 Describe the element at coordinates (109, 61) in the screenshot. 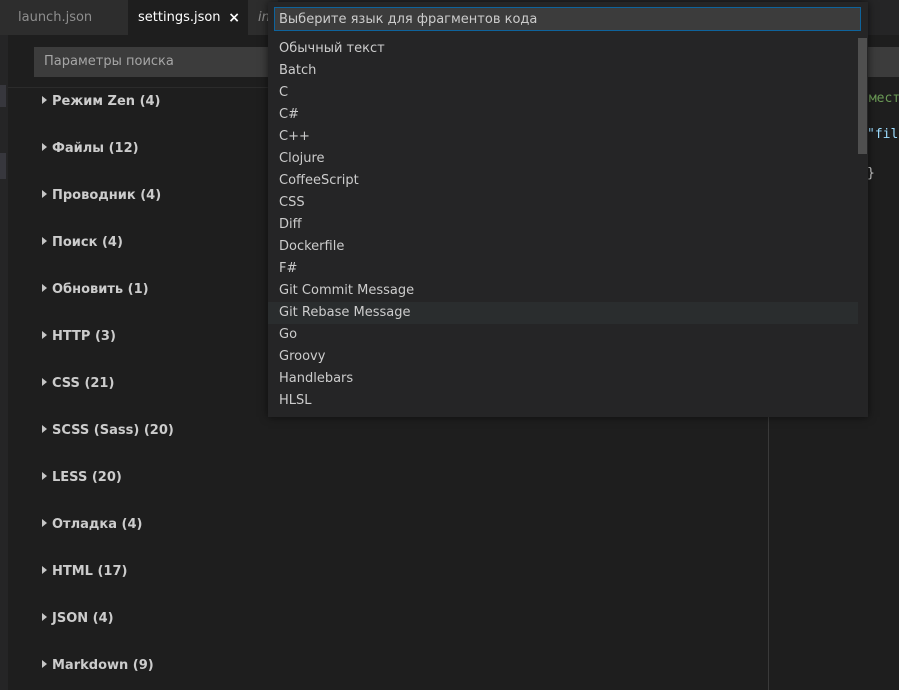

I see `search-placeholder: Параметры поиска` at that location.